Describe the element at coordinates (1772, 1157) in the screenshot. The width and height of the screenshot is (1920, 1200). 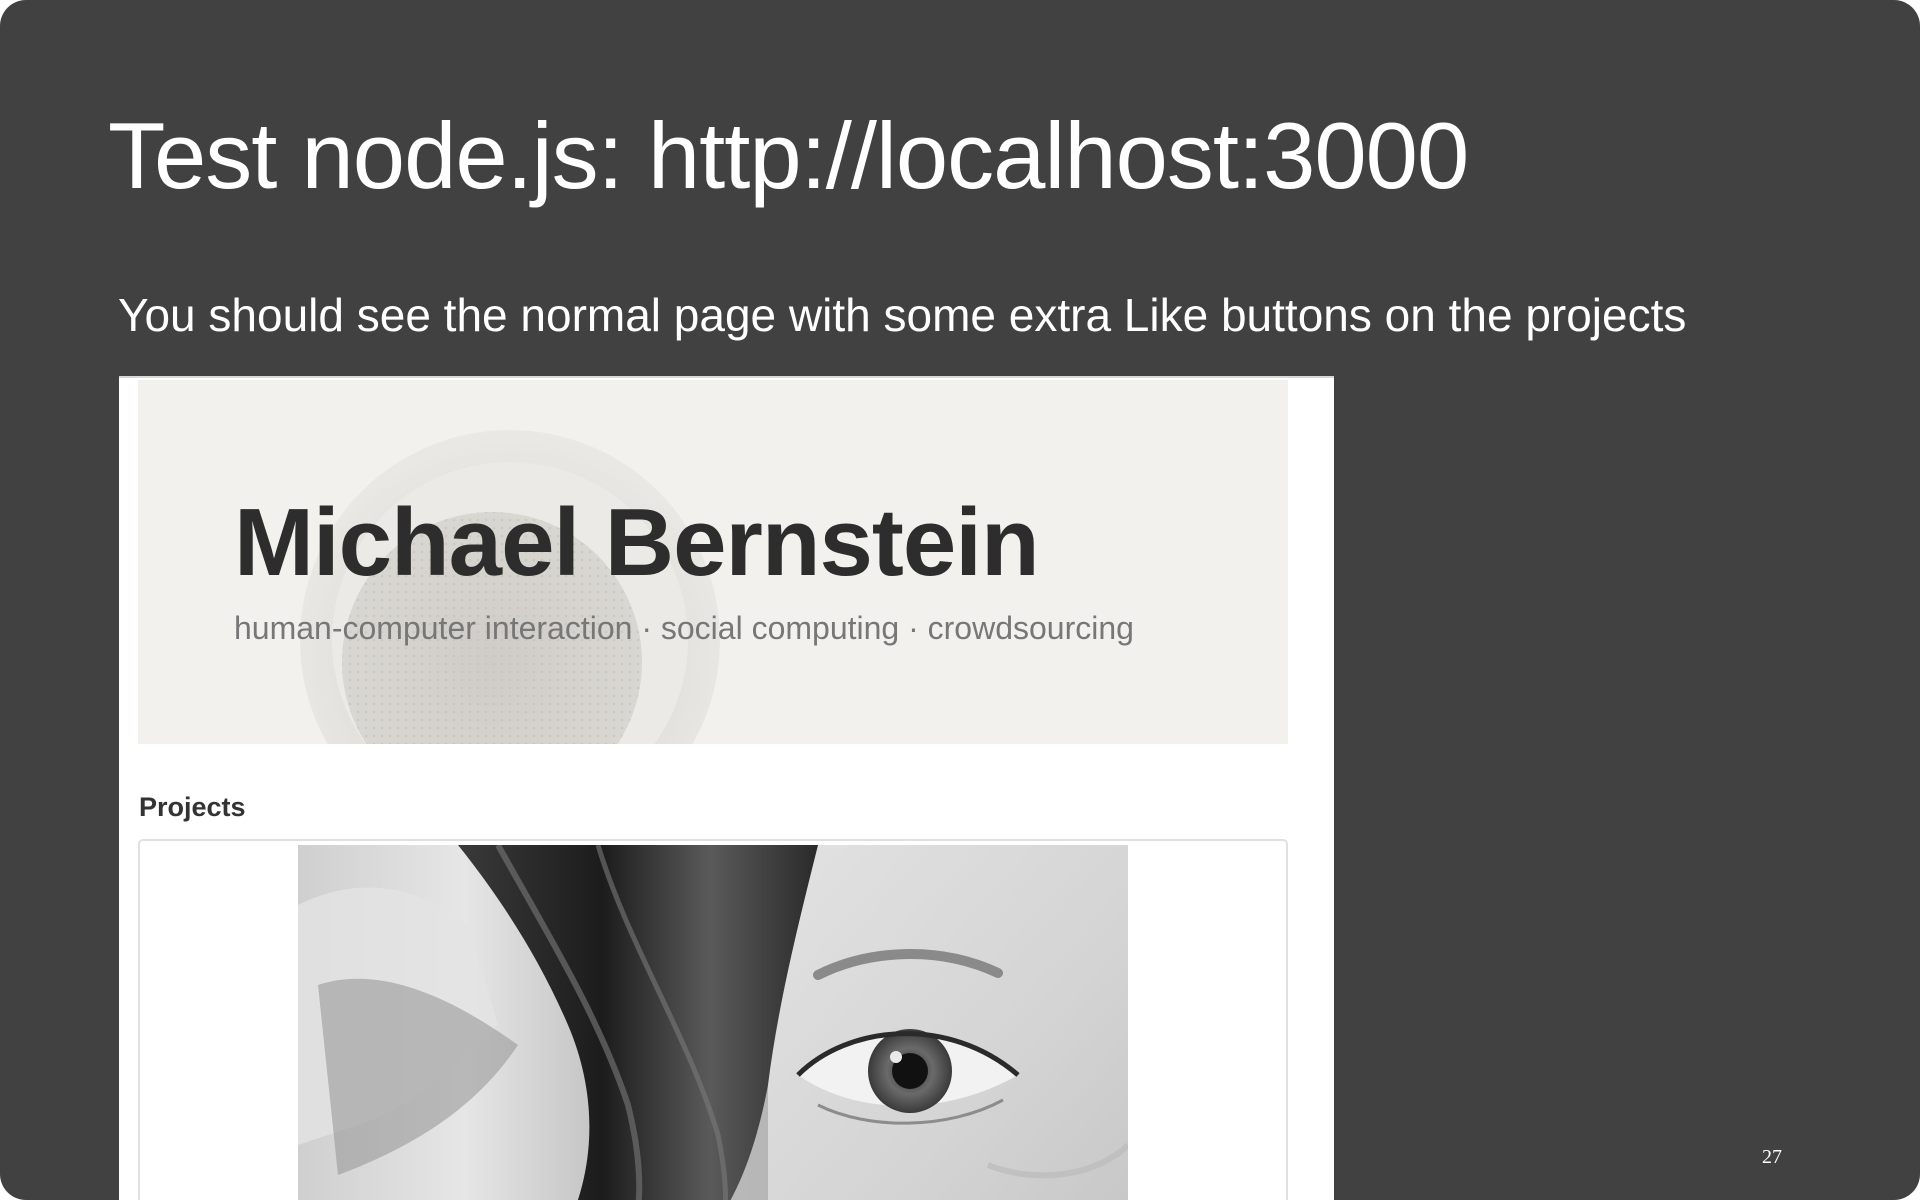
I see `page-number: 27` at that location.